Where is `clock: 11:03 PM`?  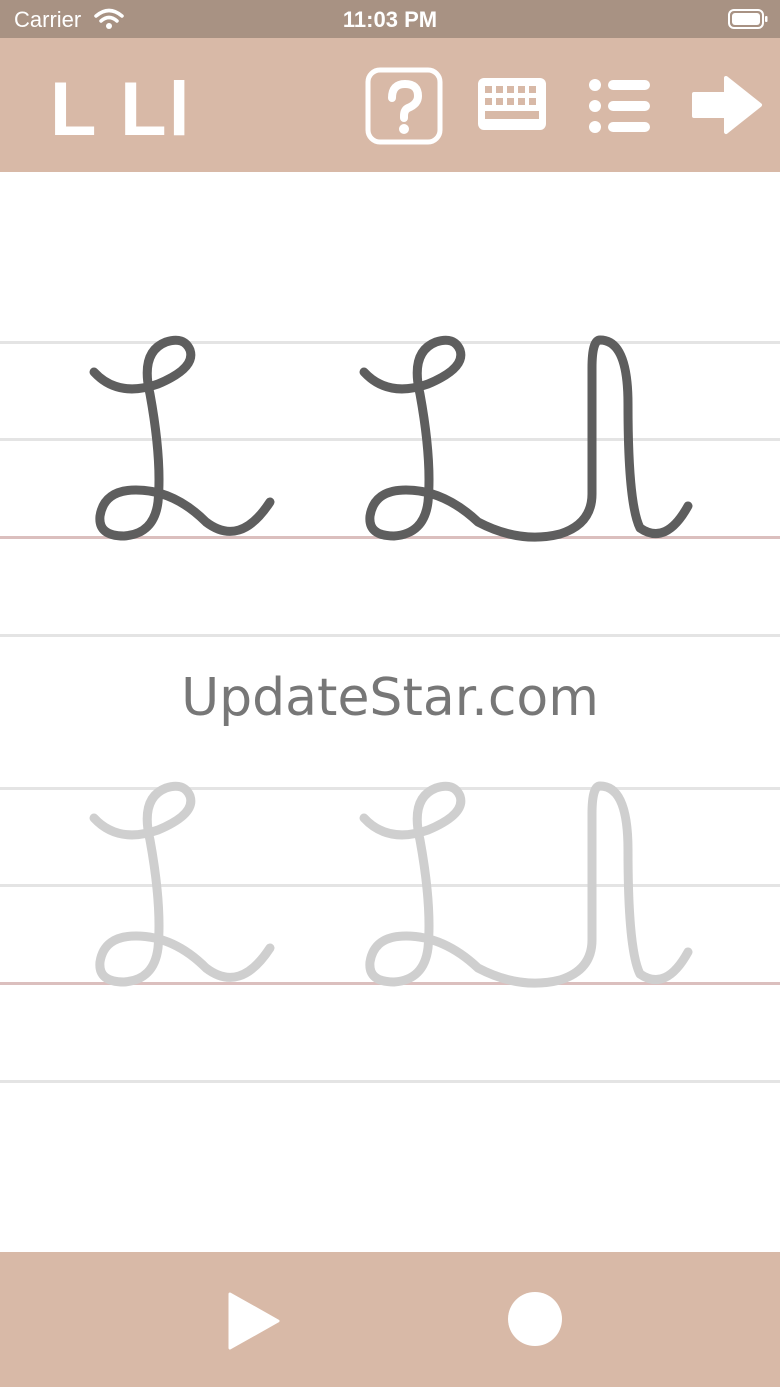 clock: 11:03 PM is located at coordinates (390, 19).